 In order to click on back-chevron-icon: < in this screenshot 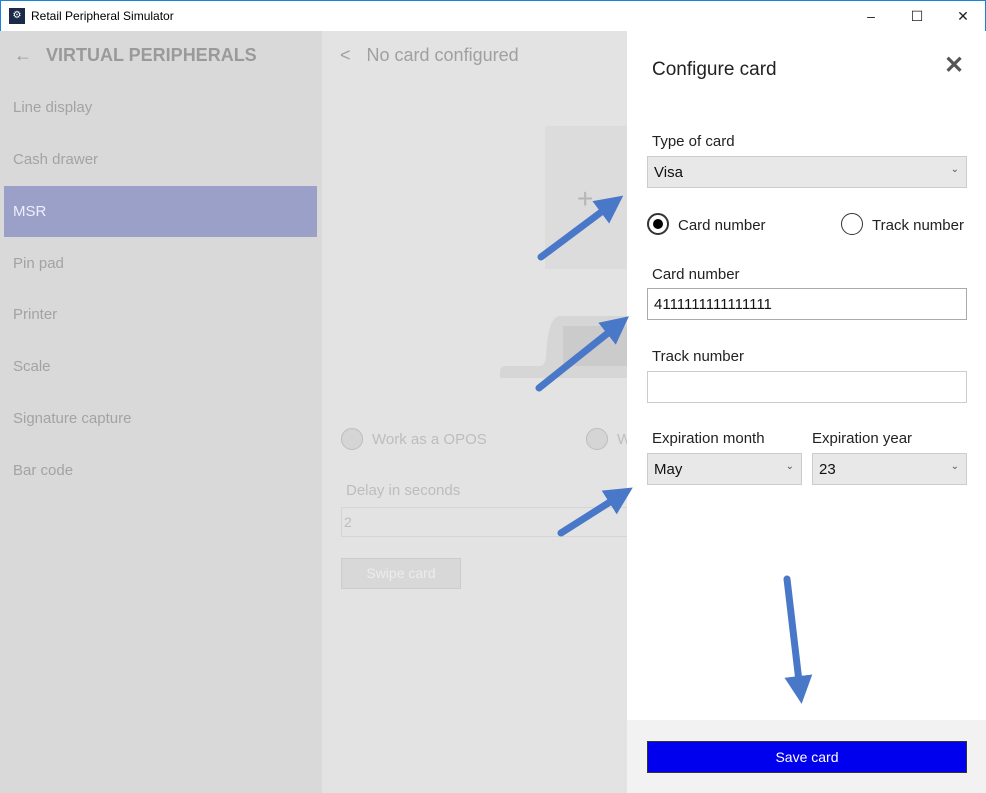, I will do `click(345, 55)`.